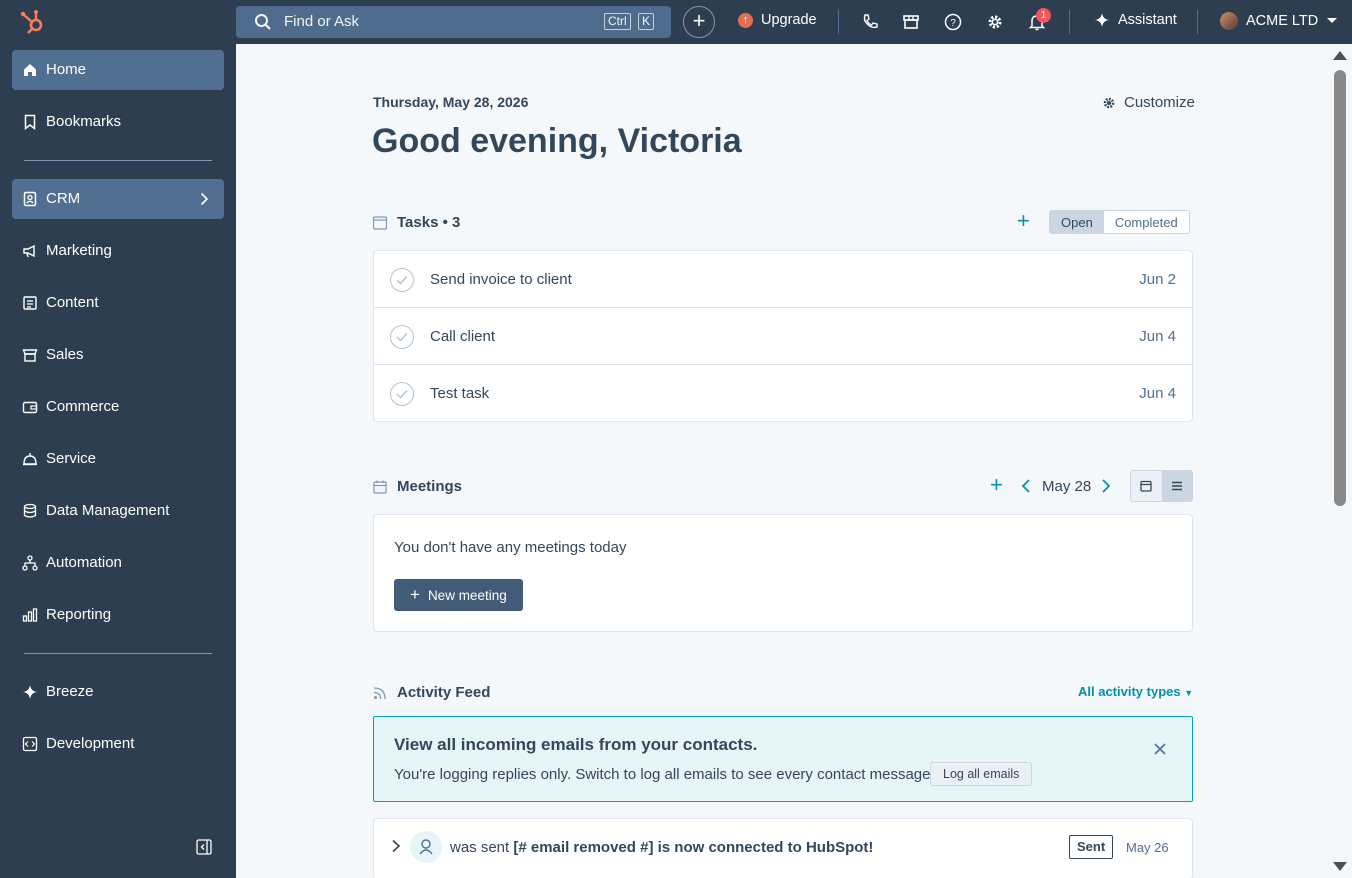  I want to click on expand-chevron-icon, so click(396, 846).